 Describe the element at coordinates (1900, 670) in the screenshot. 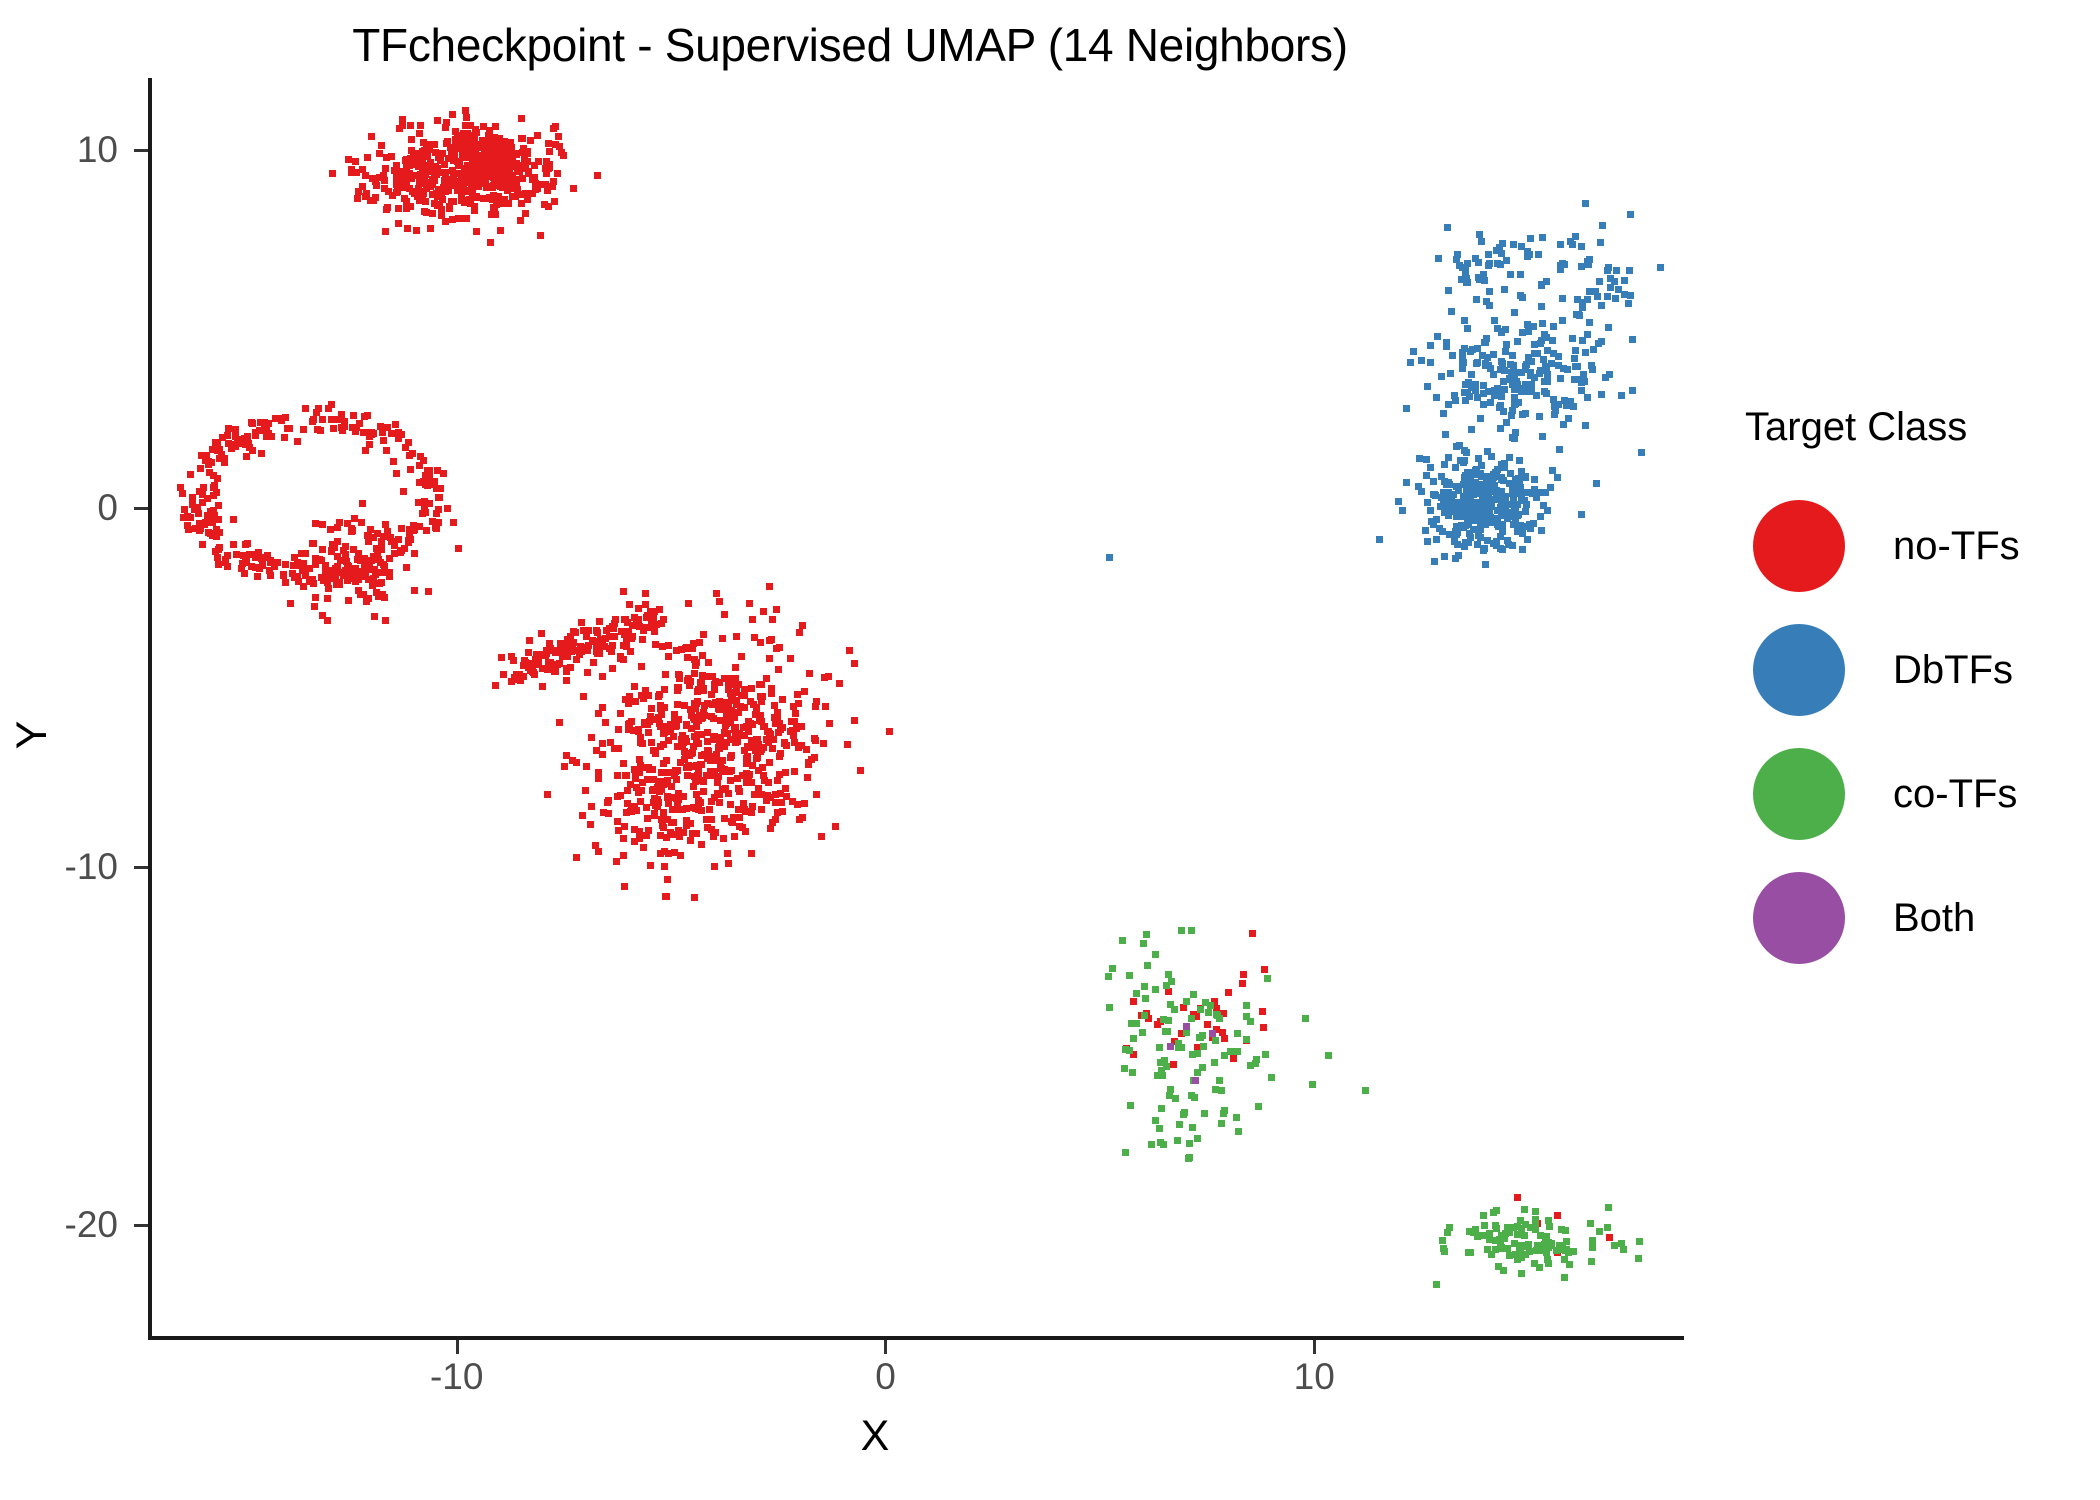

I see `legend-item-dbtfs: DbTFs` at that location.